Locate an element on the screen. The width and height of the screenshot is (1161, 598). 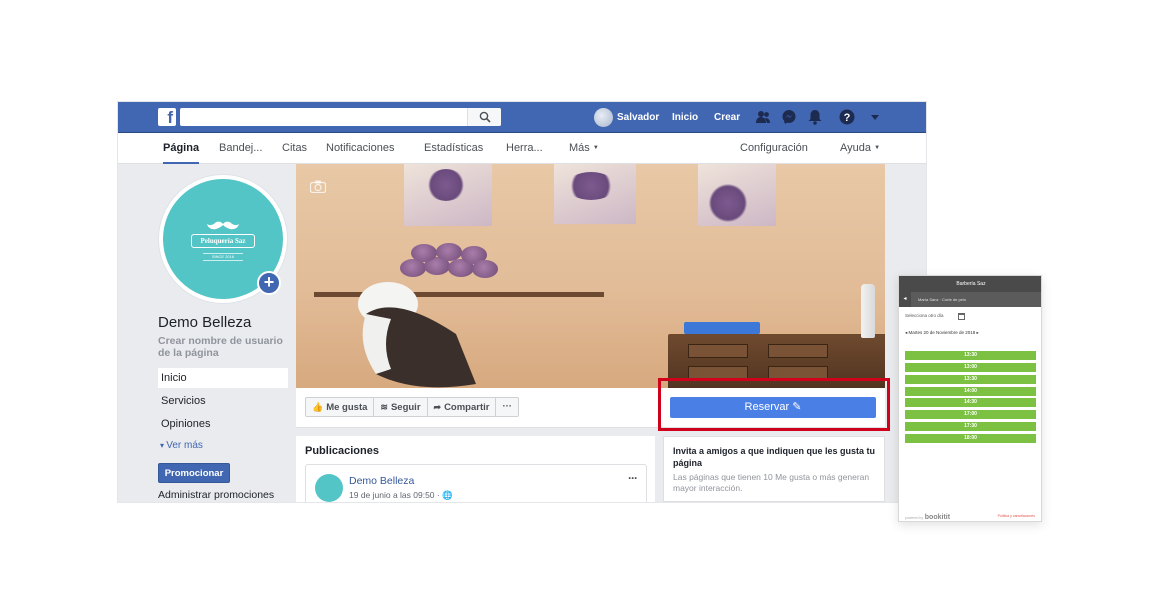
create-link: Crear is located at coordinates (727, 117).